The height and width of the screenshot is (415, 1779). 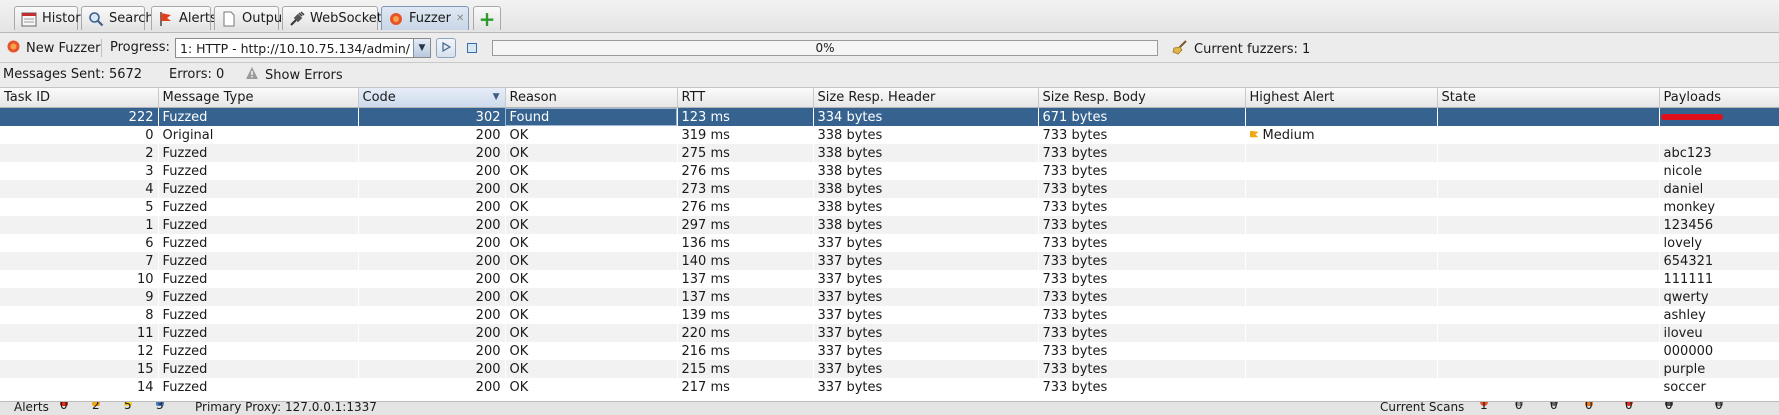 What do you see at coordinates (53, 48) in the screenshot?
I see `new-fuzzer-button: New Fuzzer` at bounding box center [53, 48].